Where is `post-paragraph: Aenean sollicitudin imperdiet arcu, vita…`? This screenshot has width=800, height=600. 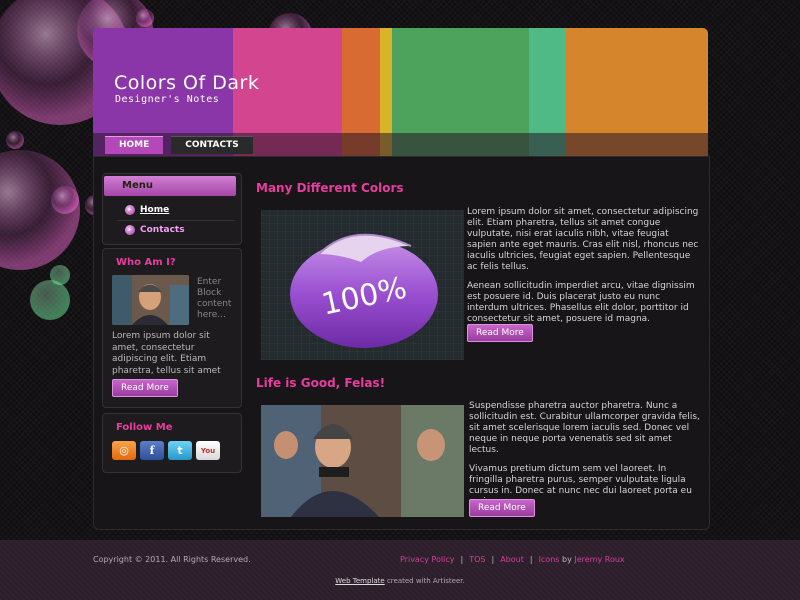 post-paragraph: Aenean sollicitudin imperdiet arcu, vita… is located at coordinates (581, 302).